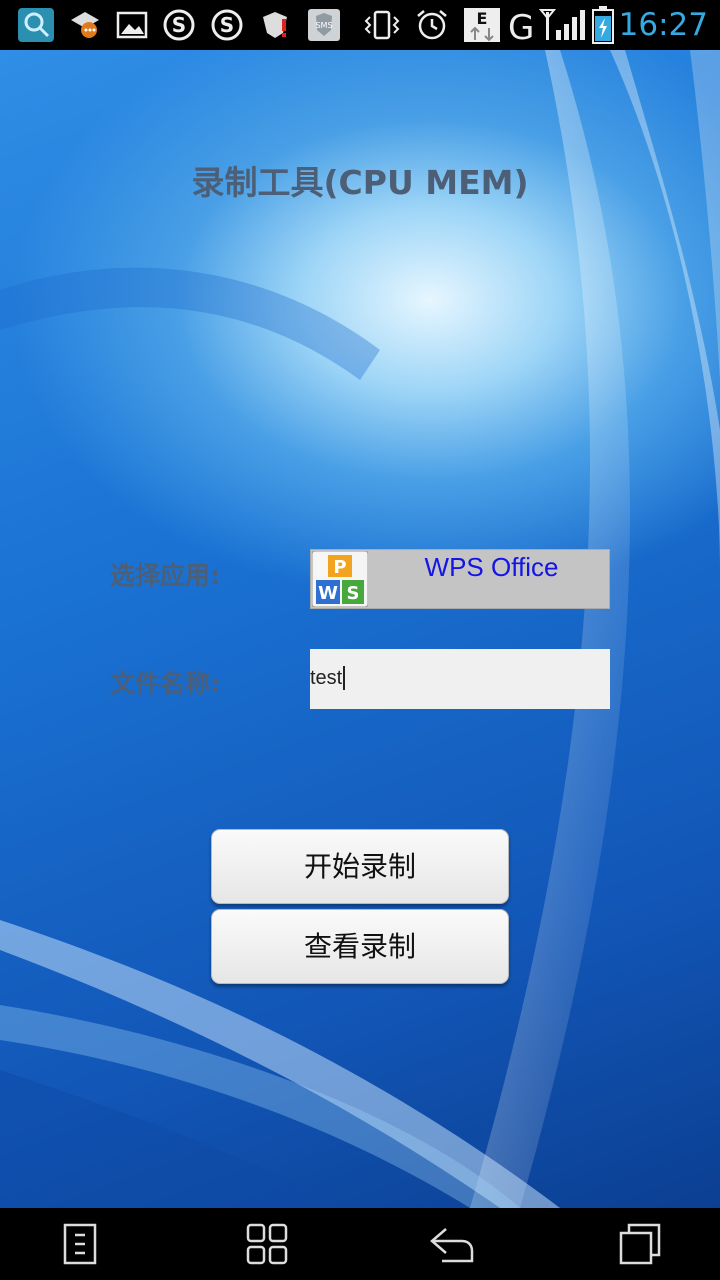  I want to click on shield-alert-icon, so click(275, 25).